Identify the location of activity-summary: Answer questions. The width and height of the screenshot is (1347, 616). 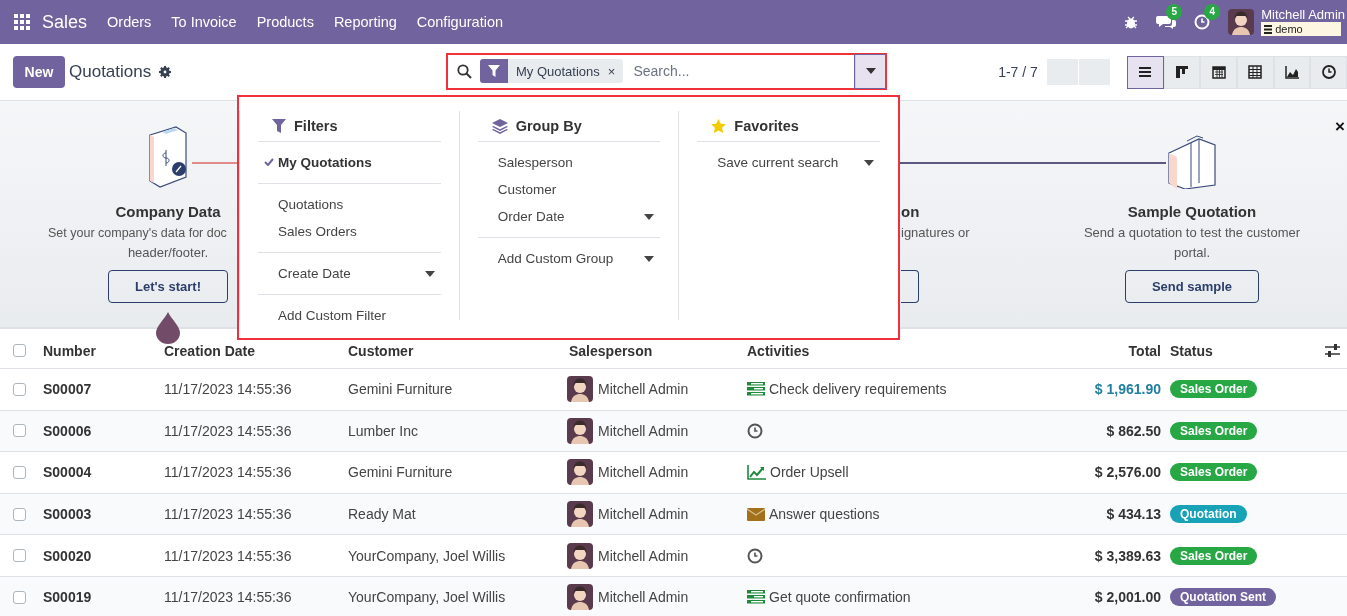
(824, 514).